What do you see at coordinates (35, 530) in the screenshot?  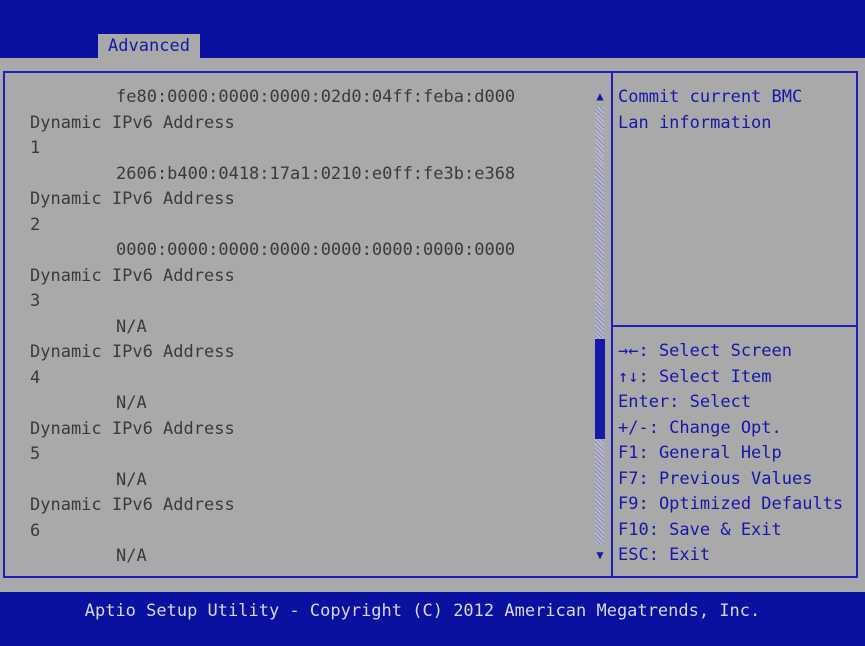 I see `item-label: 6` at bounding box center [35, 530].